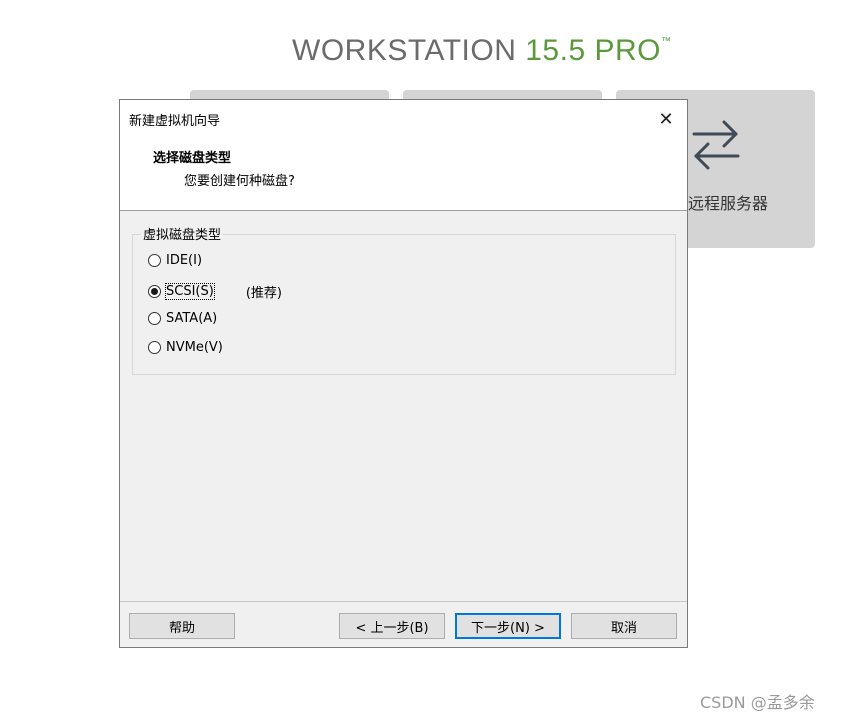 The height and width of the screenshot is (719, 847). I want to click on disk-type-group-label: 虚拟磁盘类型, so click(182, 233).